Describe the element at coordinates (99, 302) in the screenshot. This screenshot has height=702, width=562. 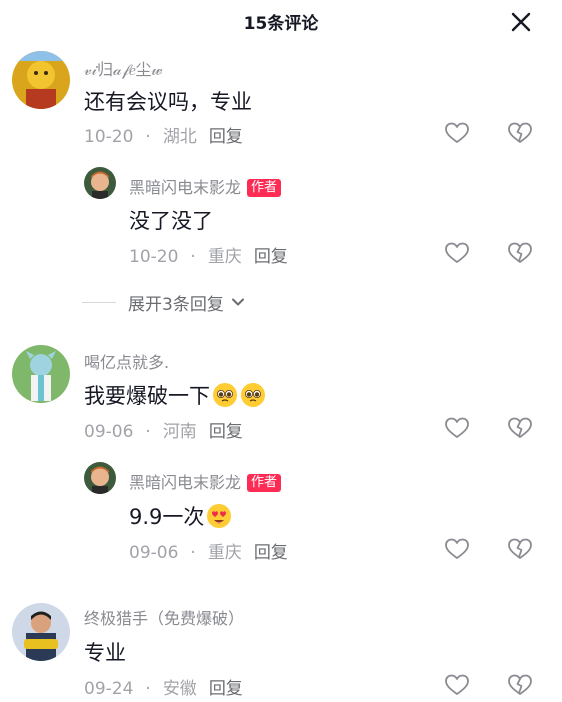
I see `expand-divider` at that location.